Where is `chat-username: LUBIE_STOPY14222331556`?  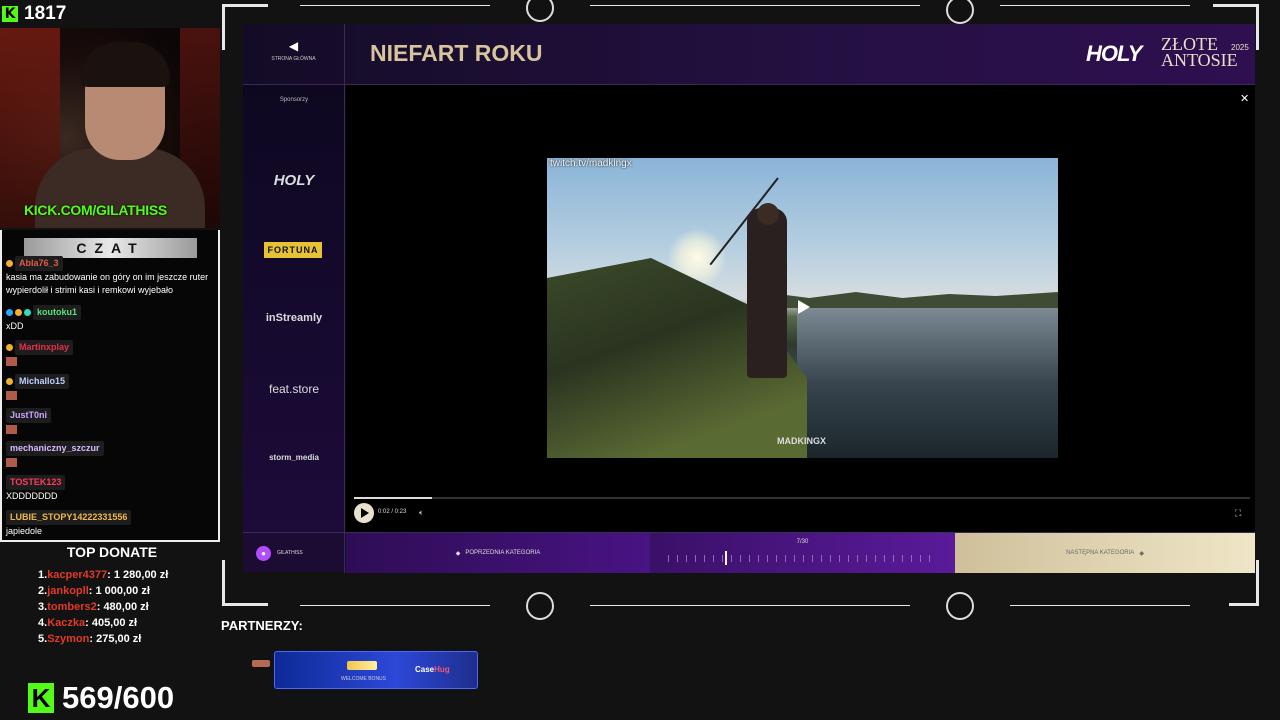
chat-username: LUBIE_STOPY14222331556 is located at coordinates (69, 517).